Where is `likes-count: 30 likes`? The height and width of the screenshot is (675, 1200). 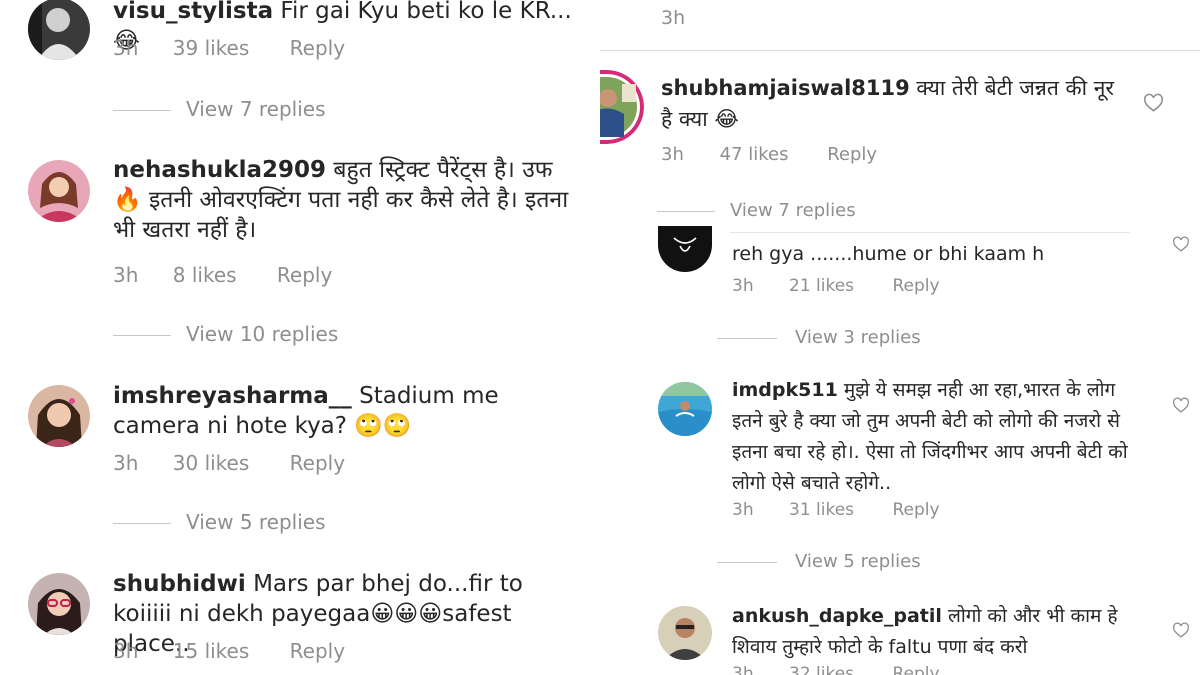 likes-count: 30 likes is located at coordinates (211, 463).